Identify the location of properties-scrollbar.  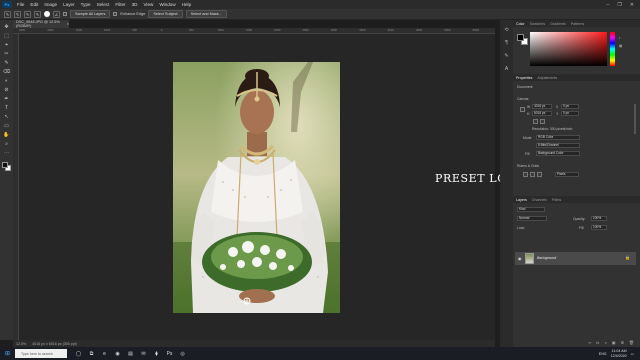
(635, 119).